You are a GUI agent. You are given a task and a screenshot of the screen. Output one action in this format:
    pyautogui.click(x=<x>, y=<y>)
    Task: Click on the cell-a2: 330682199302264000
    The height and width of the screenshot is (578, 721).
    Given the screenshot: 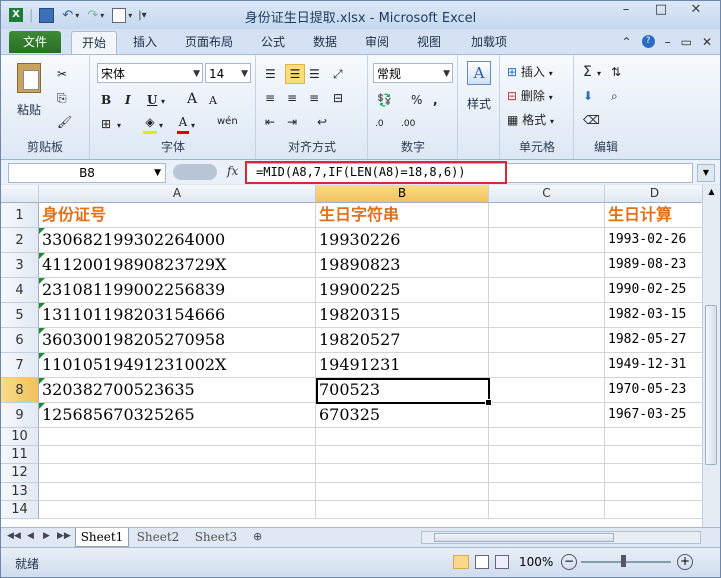 What is the action you would take?
    pyautogui.click(x=177, y=240)
    